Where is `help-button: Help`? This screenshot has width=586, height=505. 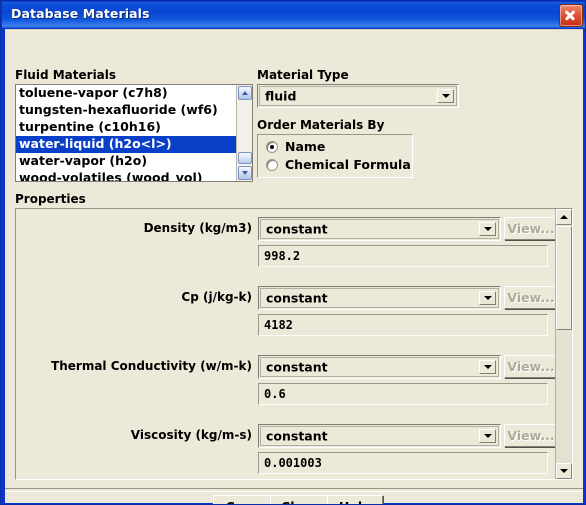 help-button: Help is located at coordinates (355, 499).